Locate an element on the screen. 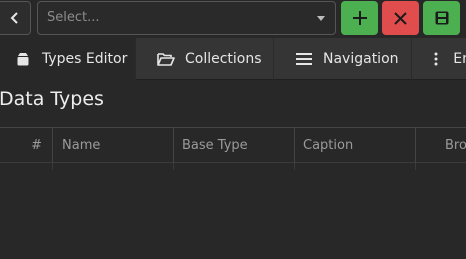 The height and width of the screenshot is (259, 466). tab-label: Navigation is located at coordinates (361, 59).